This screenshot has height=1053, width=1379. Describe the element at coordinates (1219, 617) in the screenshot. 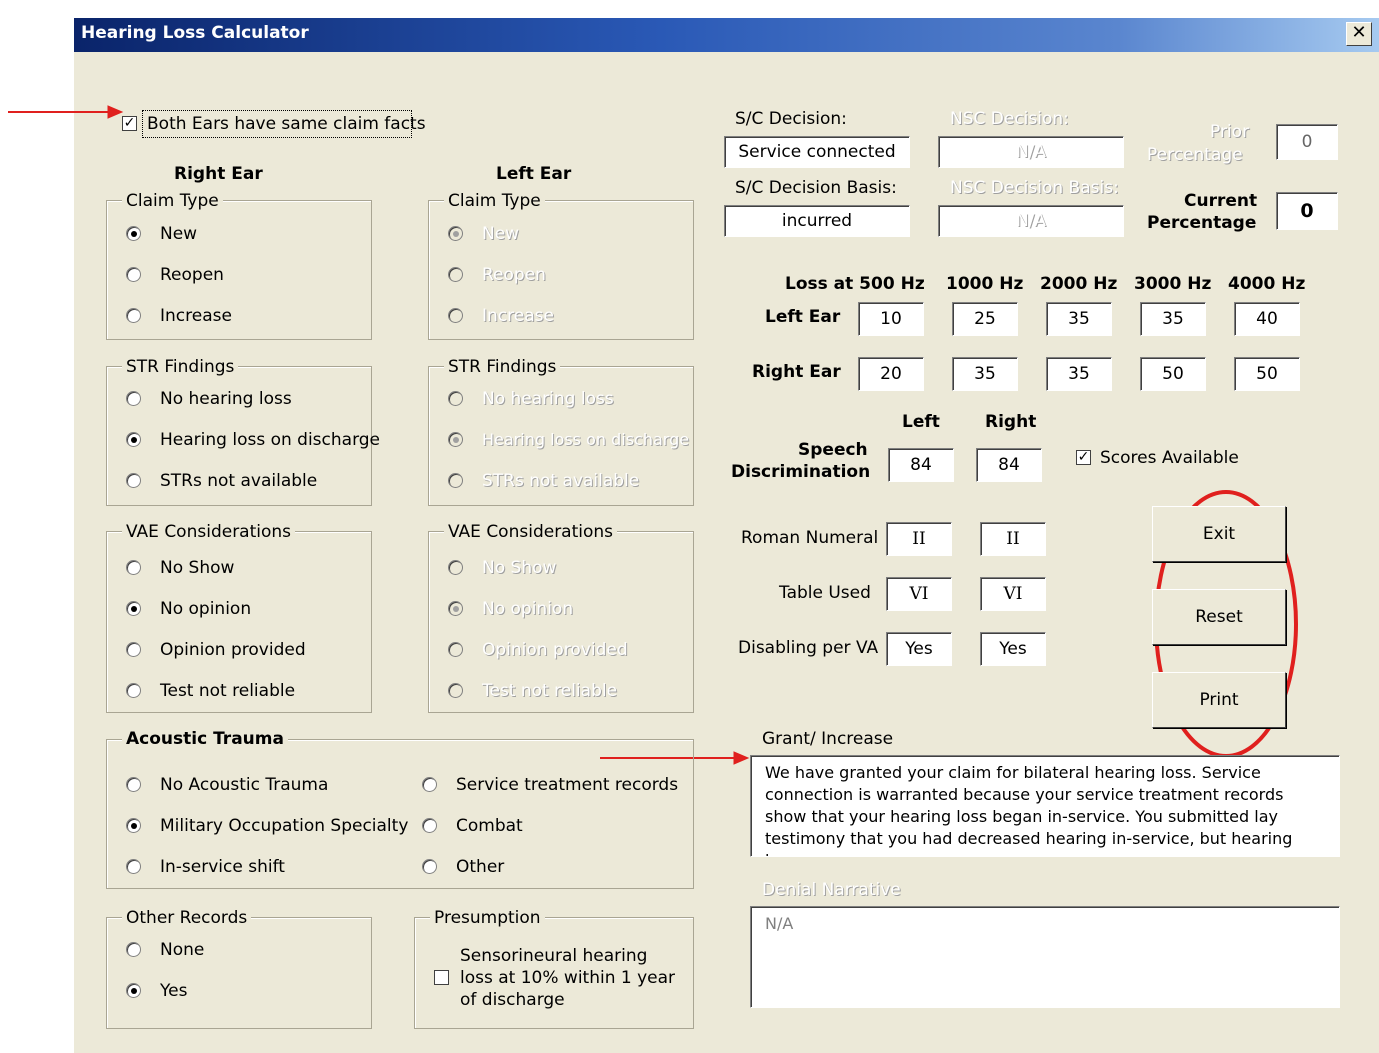

I see `reset-button: Reset` at that location.